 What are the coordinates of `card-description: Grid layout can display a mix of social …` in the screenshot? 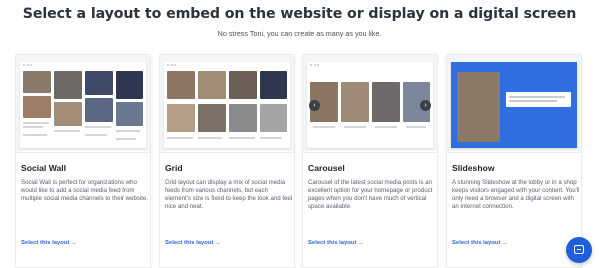 It's located at (229, 195).